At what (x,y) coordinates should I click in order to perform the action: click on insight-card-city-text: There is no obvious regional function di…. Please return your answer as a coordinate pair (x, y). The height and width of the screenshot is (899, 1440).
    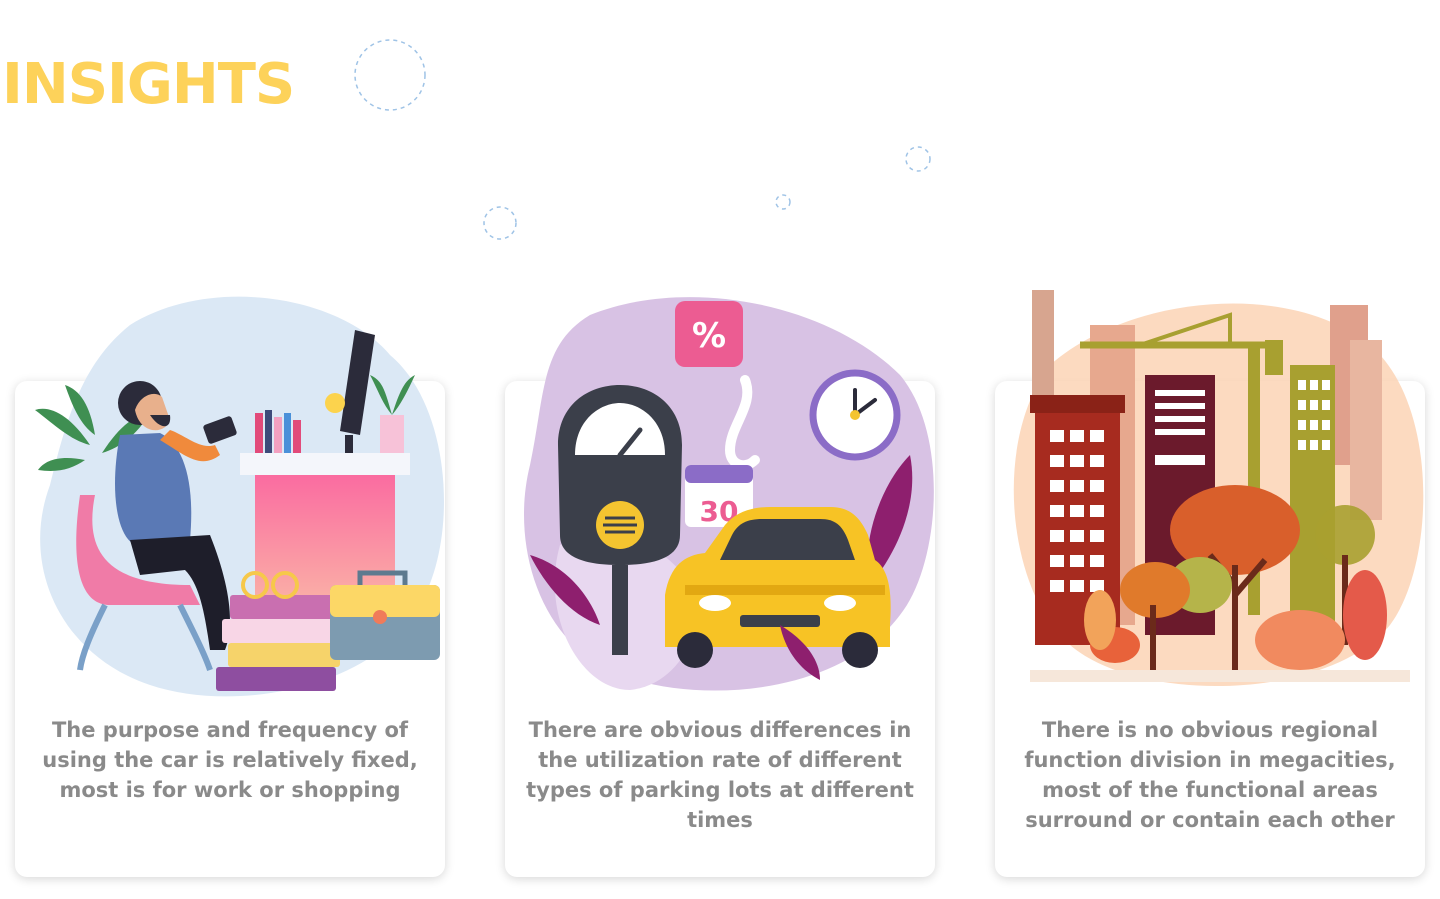
    Looking at the image, I should click on (1210, 775).